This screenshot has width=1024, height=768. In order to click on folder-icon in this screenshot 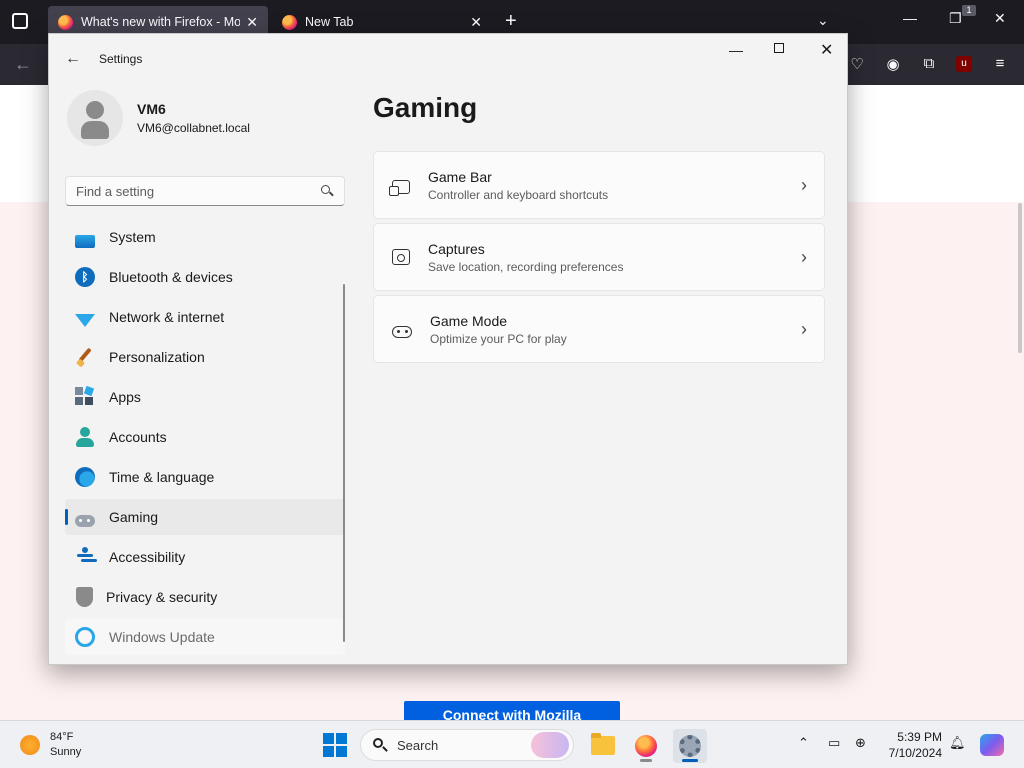, I will do `click(603, 744)`.